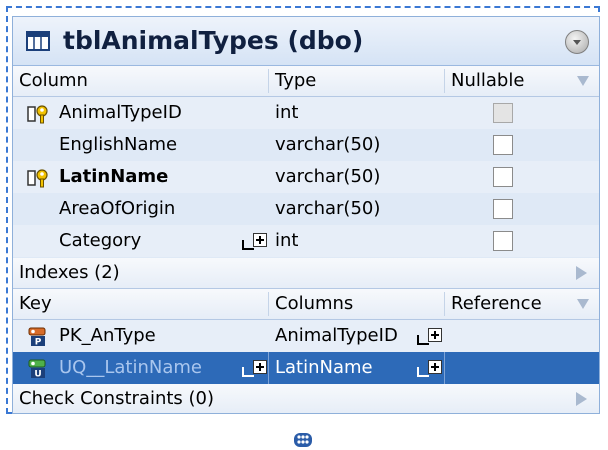 This screenshot has height=450, width=608. I want to click on key-header-columns: Columns, so click(314, 304).